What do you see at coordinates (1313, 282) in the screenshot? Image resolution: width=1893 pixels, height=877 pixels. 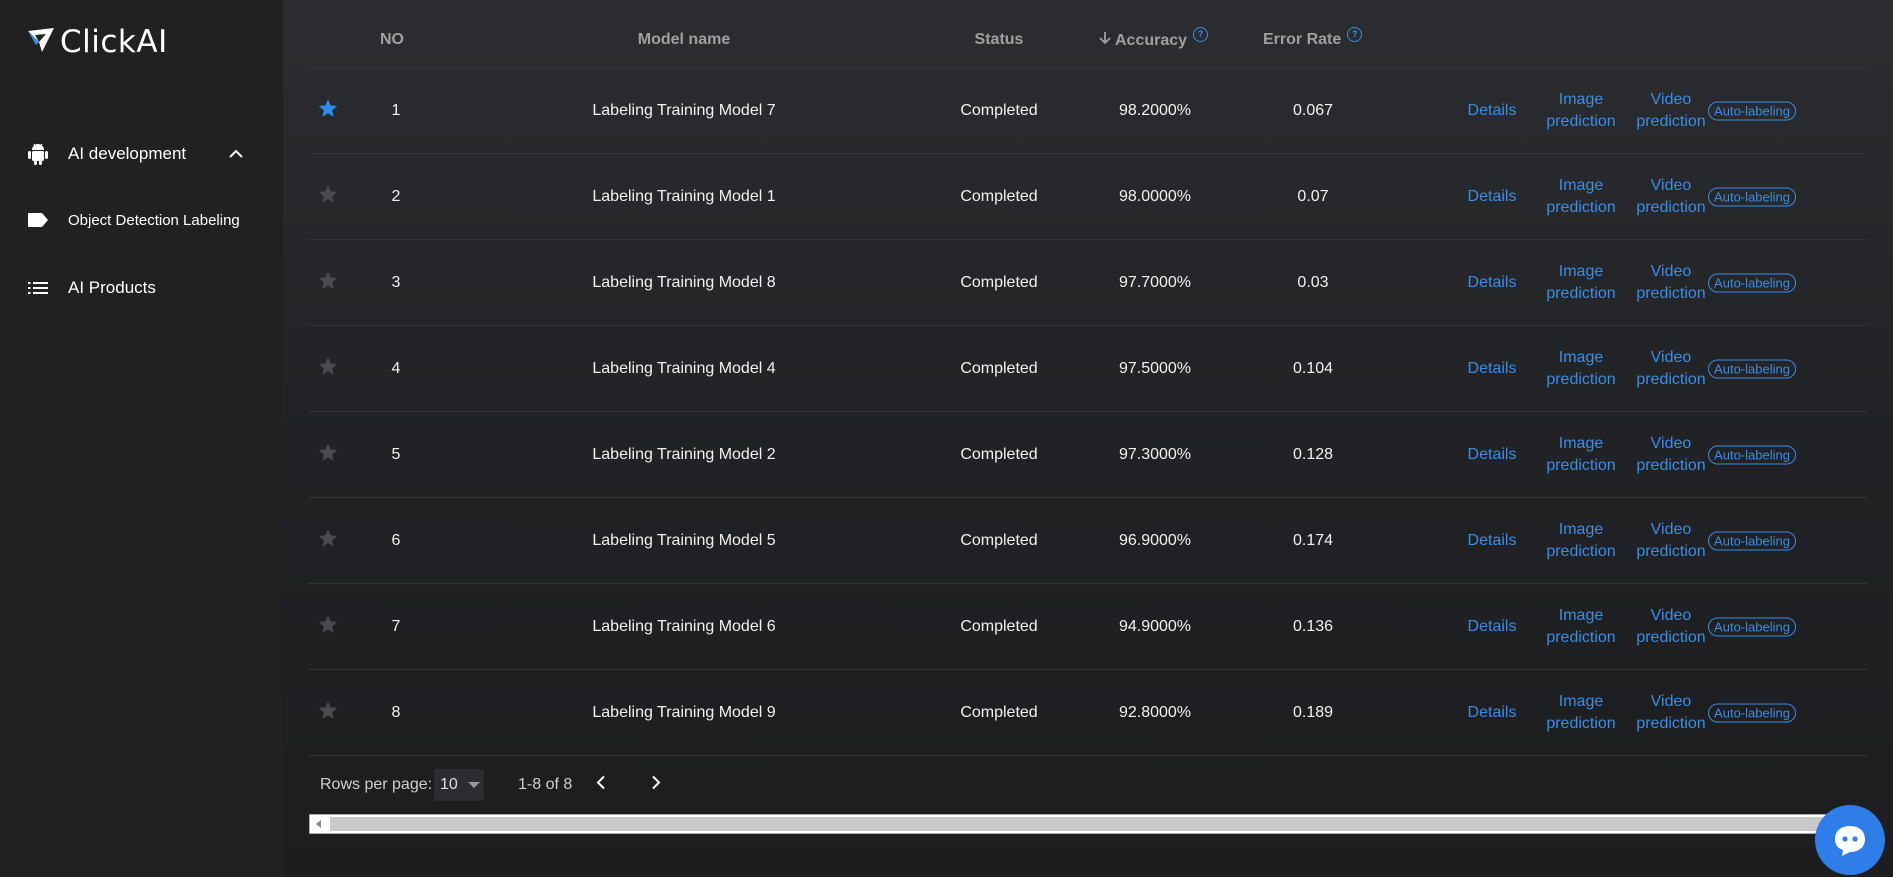 I see `model-error-rate: 0.03` at bounding box center [1313, 282].